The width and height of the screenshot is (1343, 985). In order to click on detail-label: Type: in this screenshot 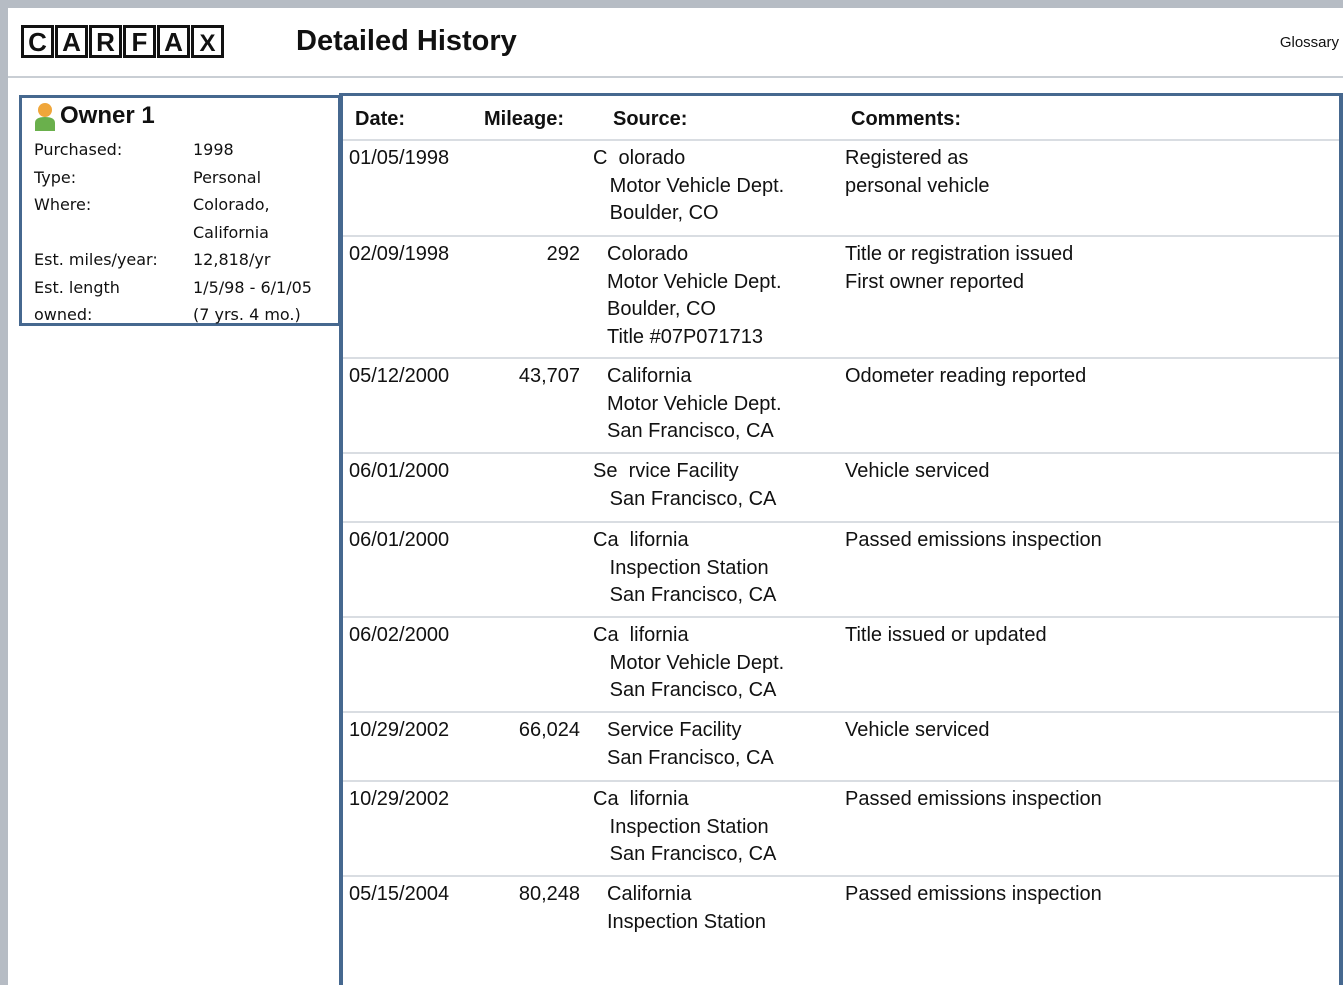, I will do `click(55, 177)`.